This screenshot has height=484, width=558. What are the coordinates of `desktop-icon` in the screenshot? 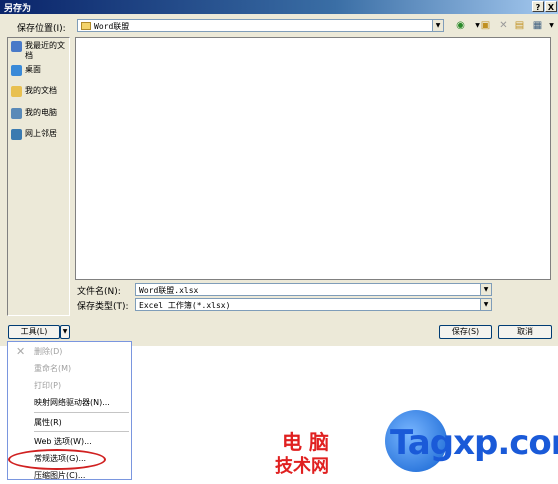 It's located at (16, 70).